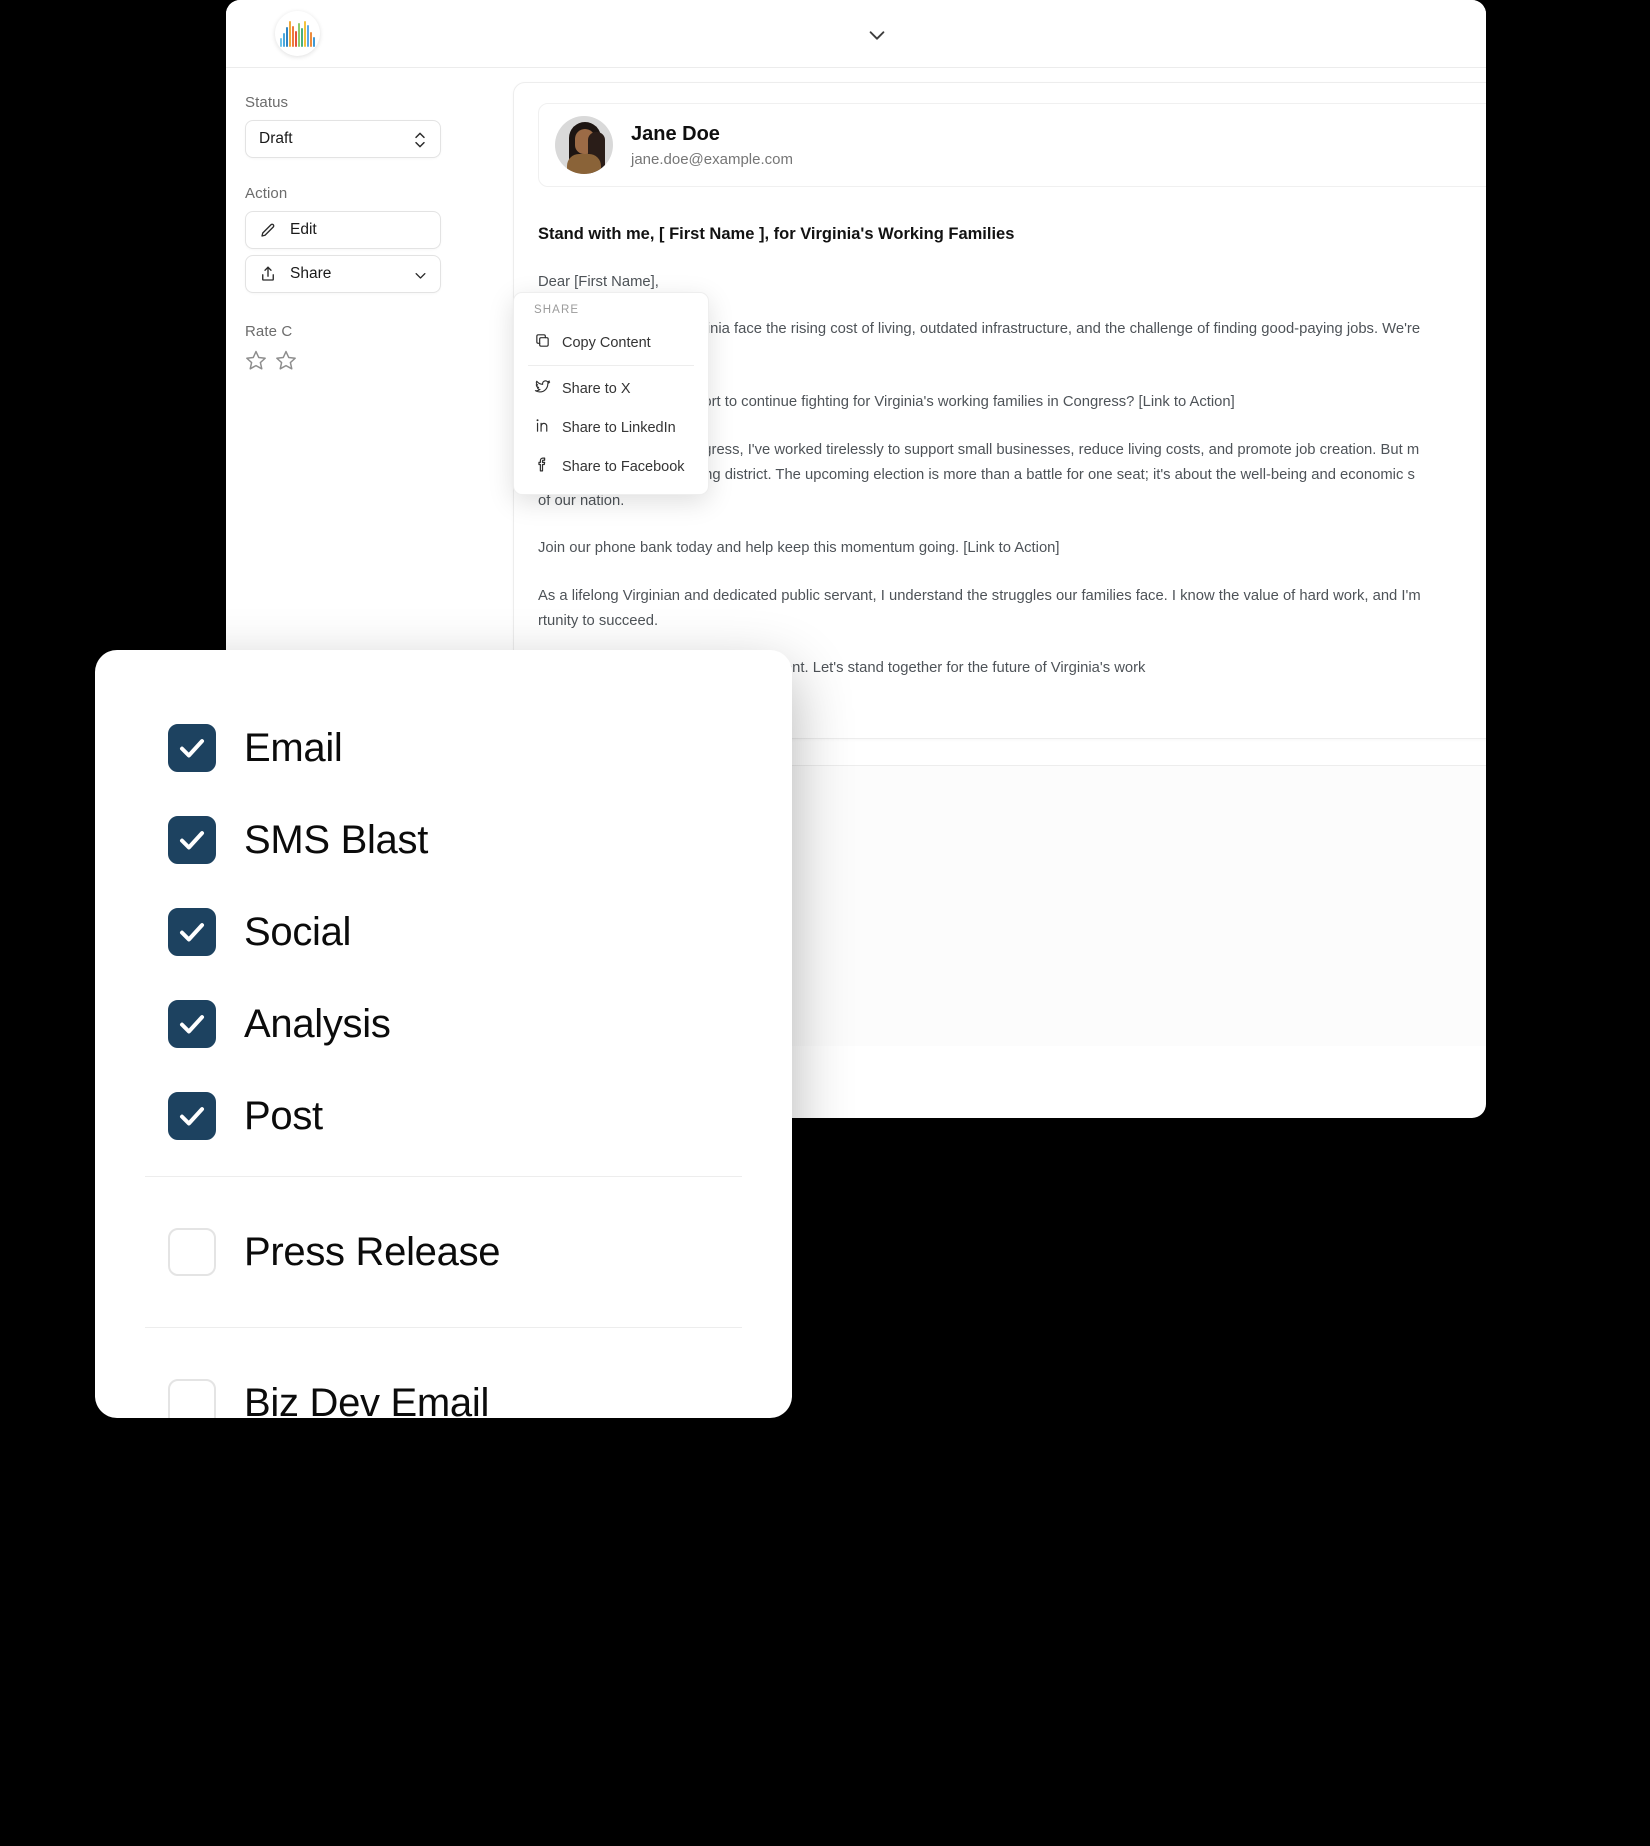  I want to click on status-select-value: Draft, so click(276, 138).